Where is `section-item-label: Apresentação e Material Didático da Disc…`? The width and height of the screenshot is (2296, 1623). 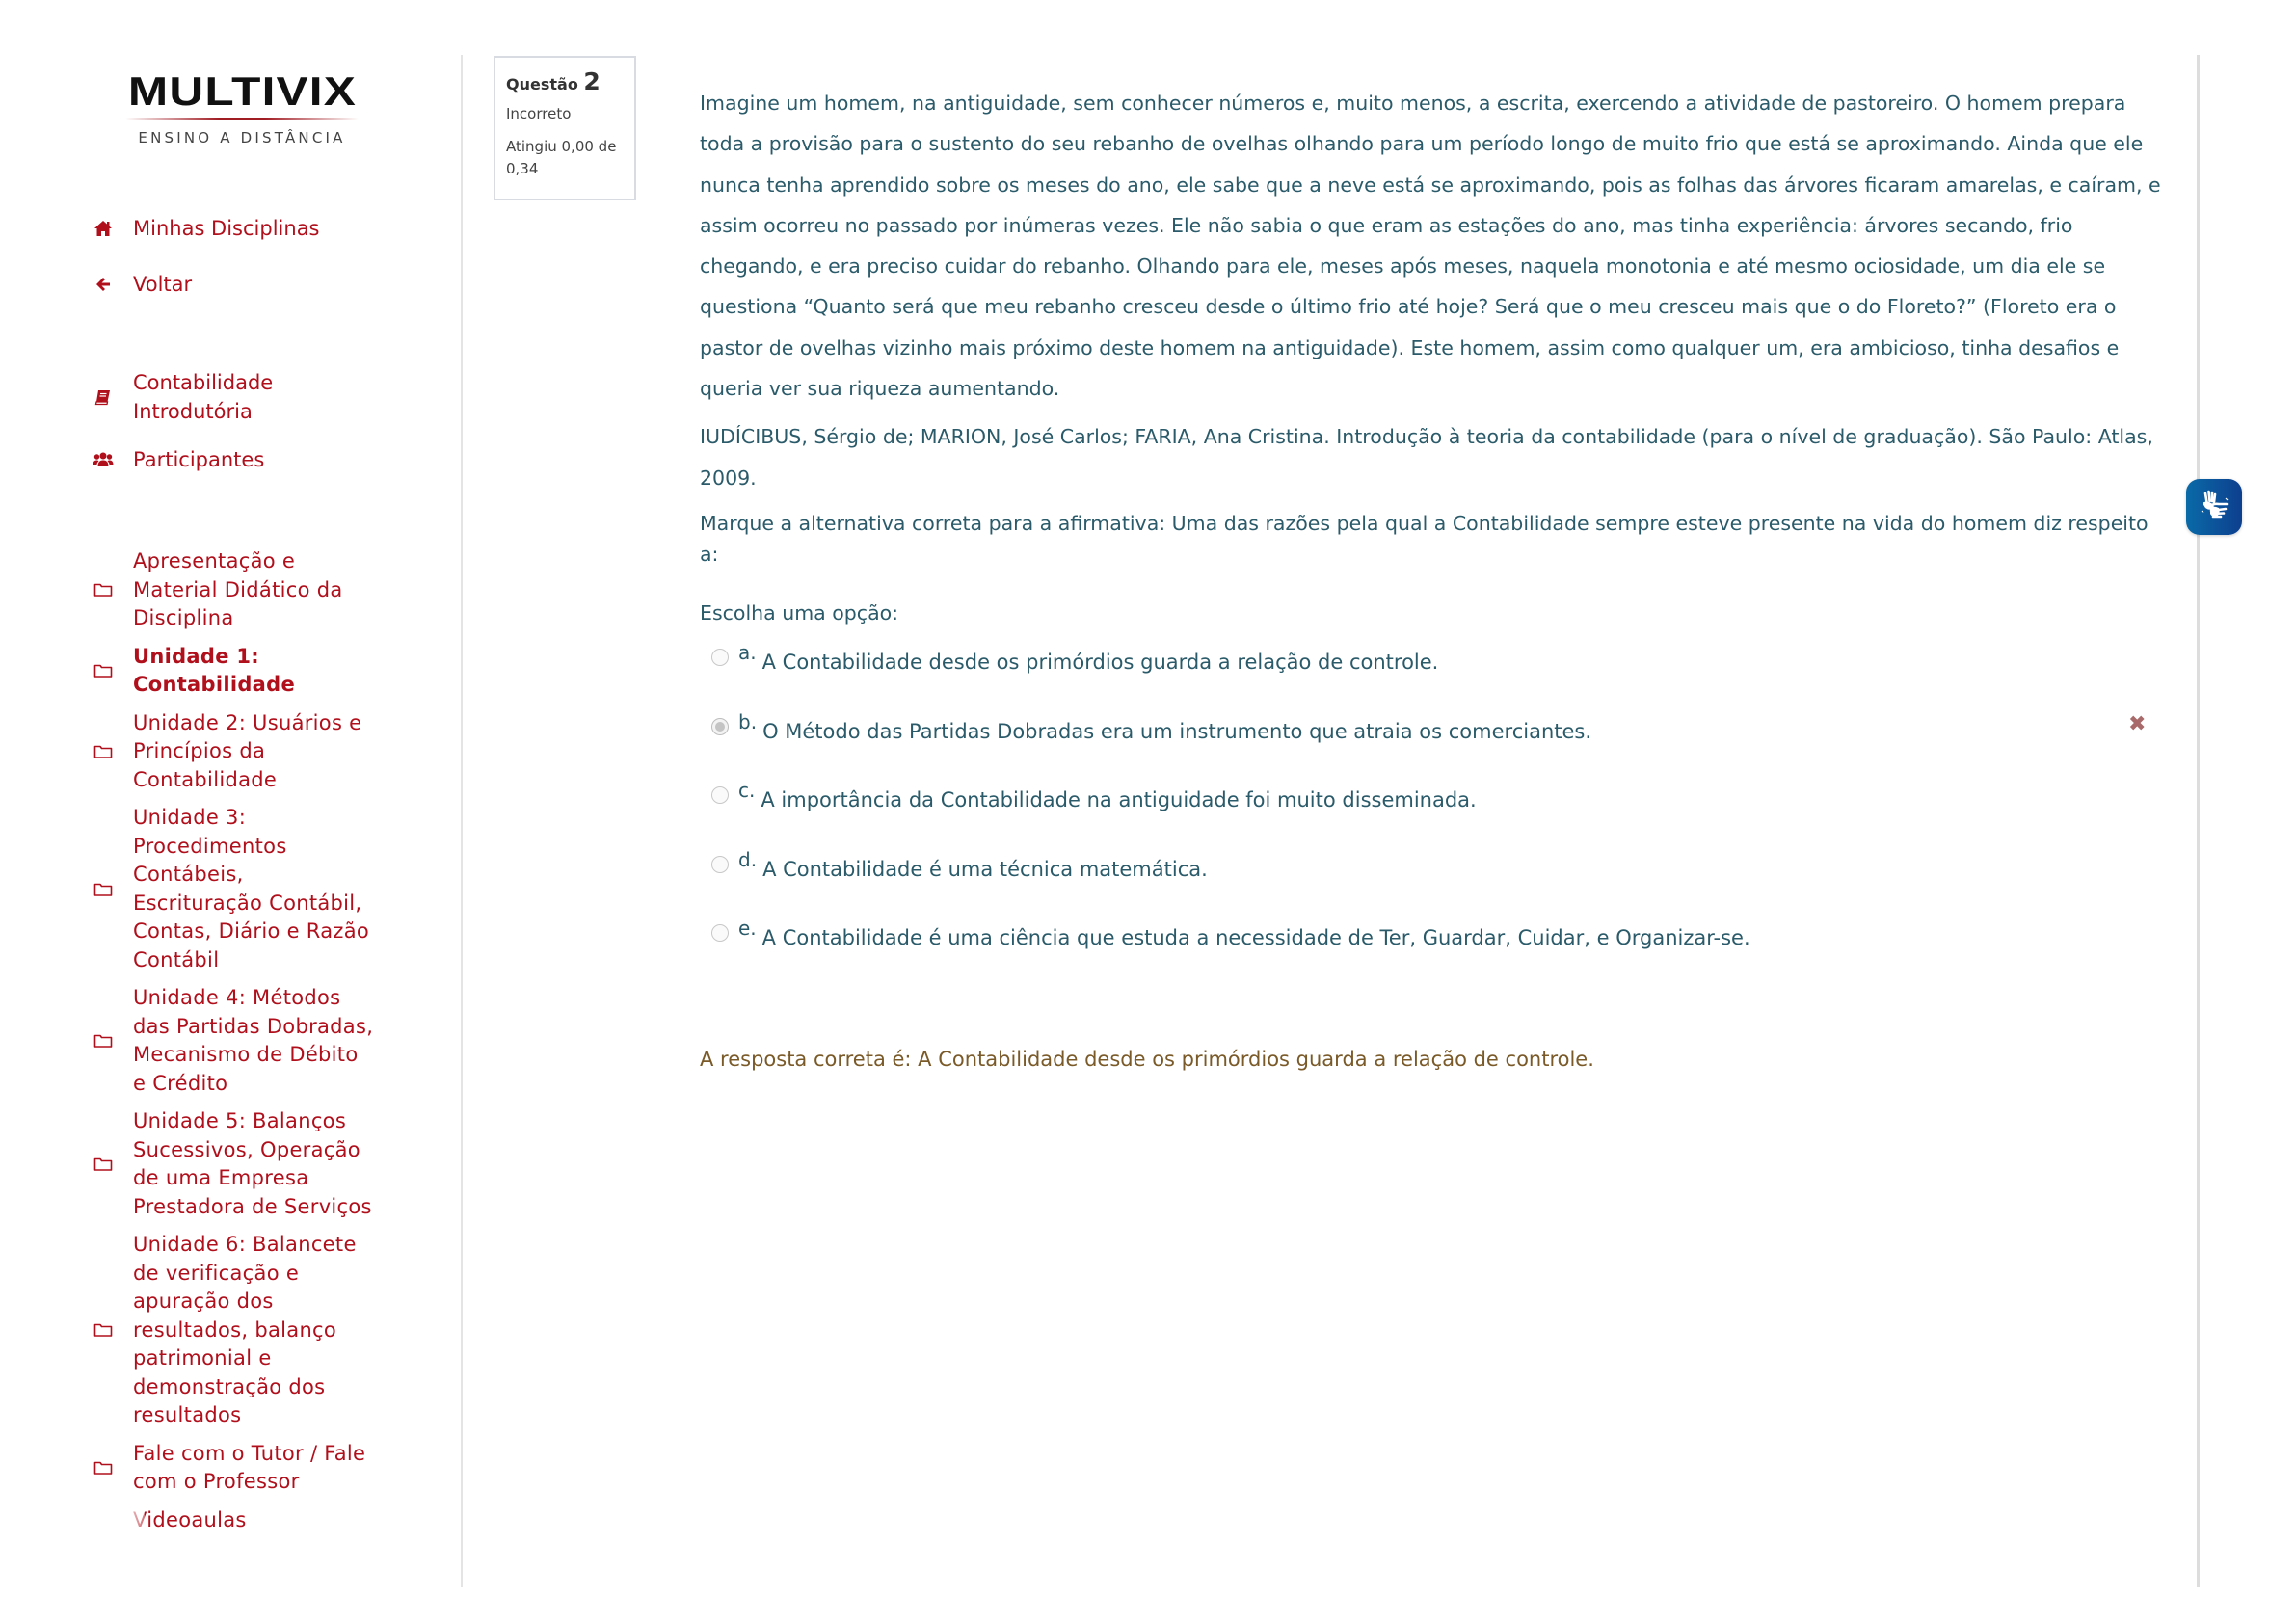 section-item-label: Apresentação e Material Didático da Disc… is located at coordinates (238, 589).